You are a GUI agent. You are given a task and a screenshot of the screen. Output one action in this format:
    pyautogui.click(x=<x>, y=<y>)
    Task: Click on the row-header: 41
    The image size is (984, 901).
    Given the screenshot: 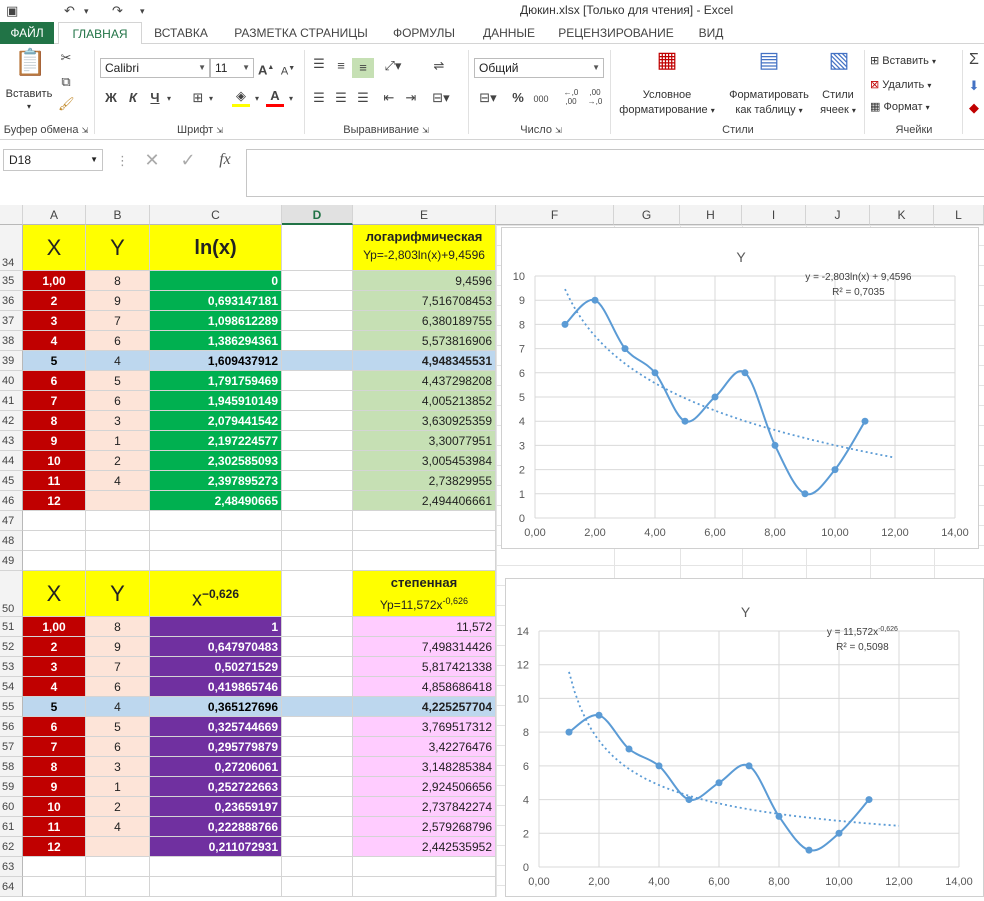 What is the action you would take?
    pyautogui.click(x=11, y=401)
    